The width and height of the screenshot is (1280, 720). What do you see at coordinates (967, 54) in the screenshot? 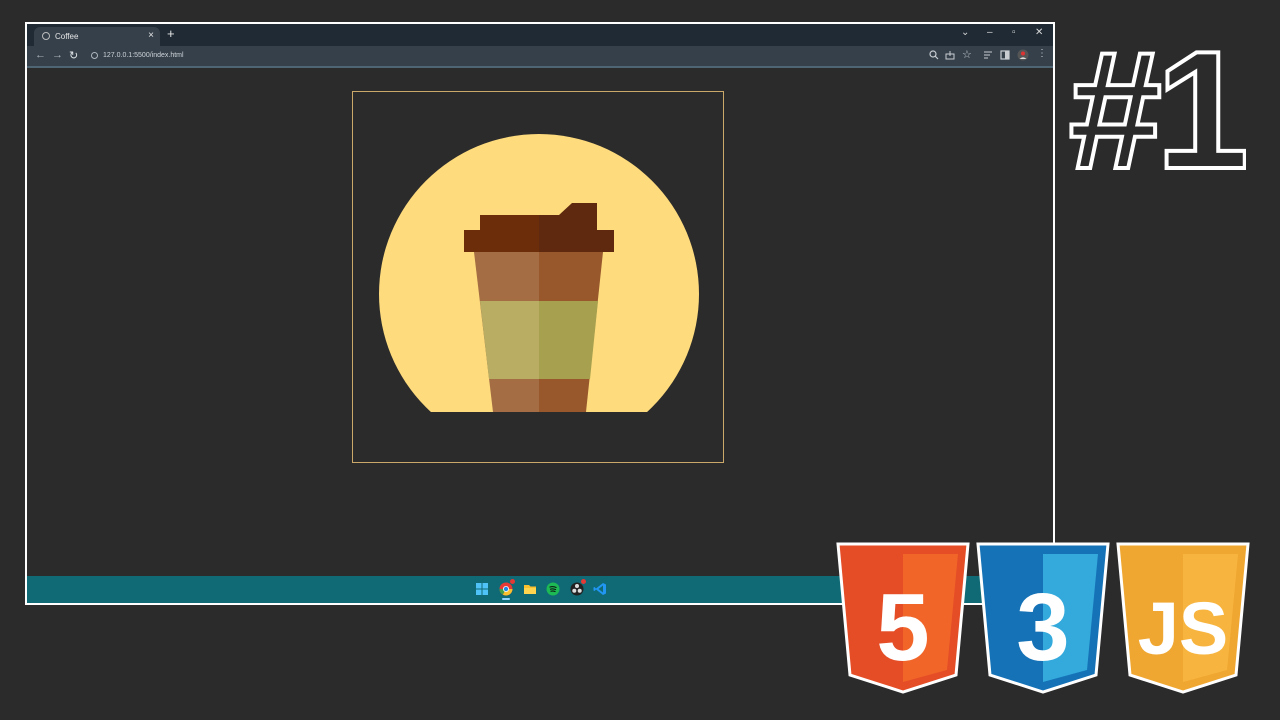
I see `star-icon: ☆` at bounding box center [967, 54].